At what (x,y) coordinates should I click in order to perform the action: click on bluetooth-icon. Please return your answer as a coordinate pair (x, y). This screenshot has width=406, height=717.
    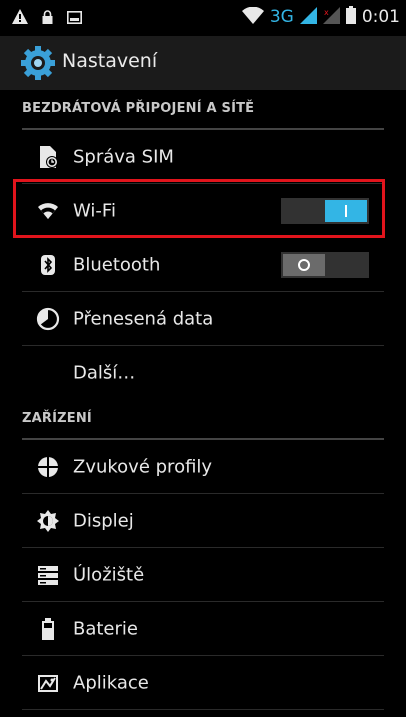
    Looking at the image, I should click on (48, 265).